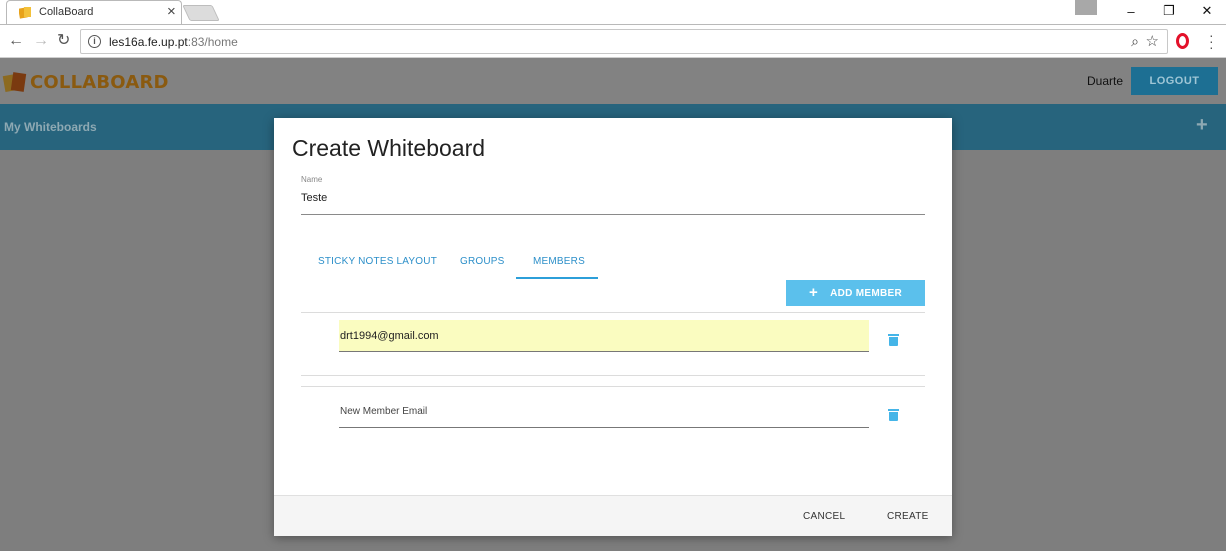 The image size is (1226, 551). I want to click on profile-icon, so click(1086, 7).